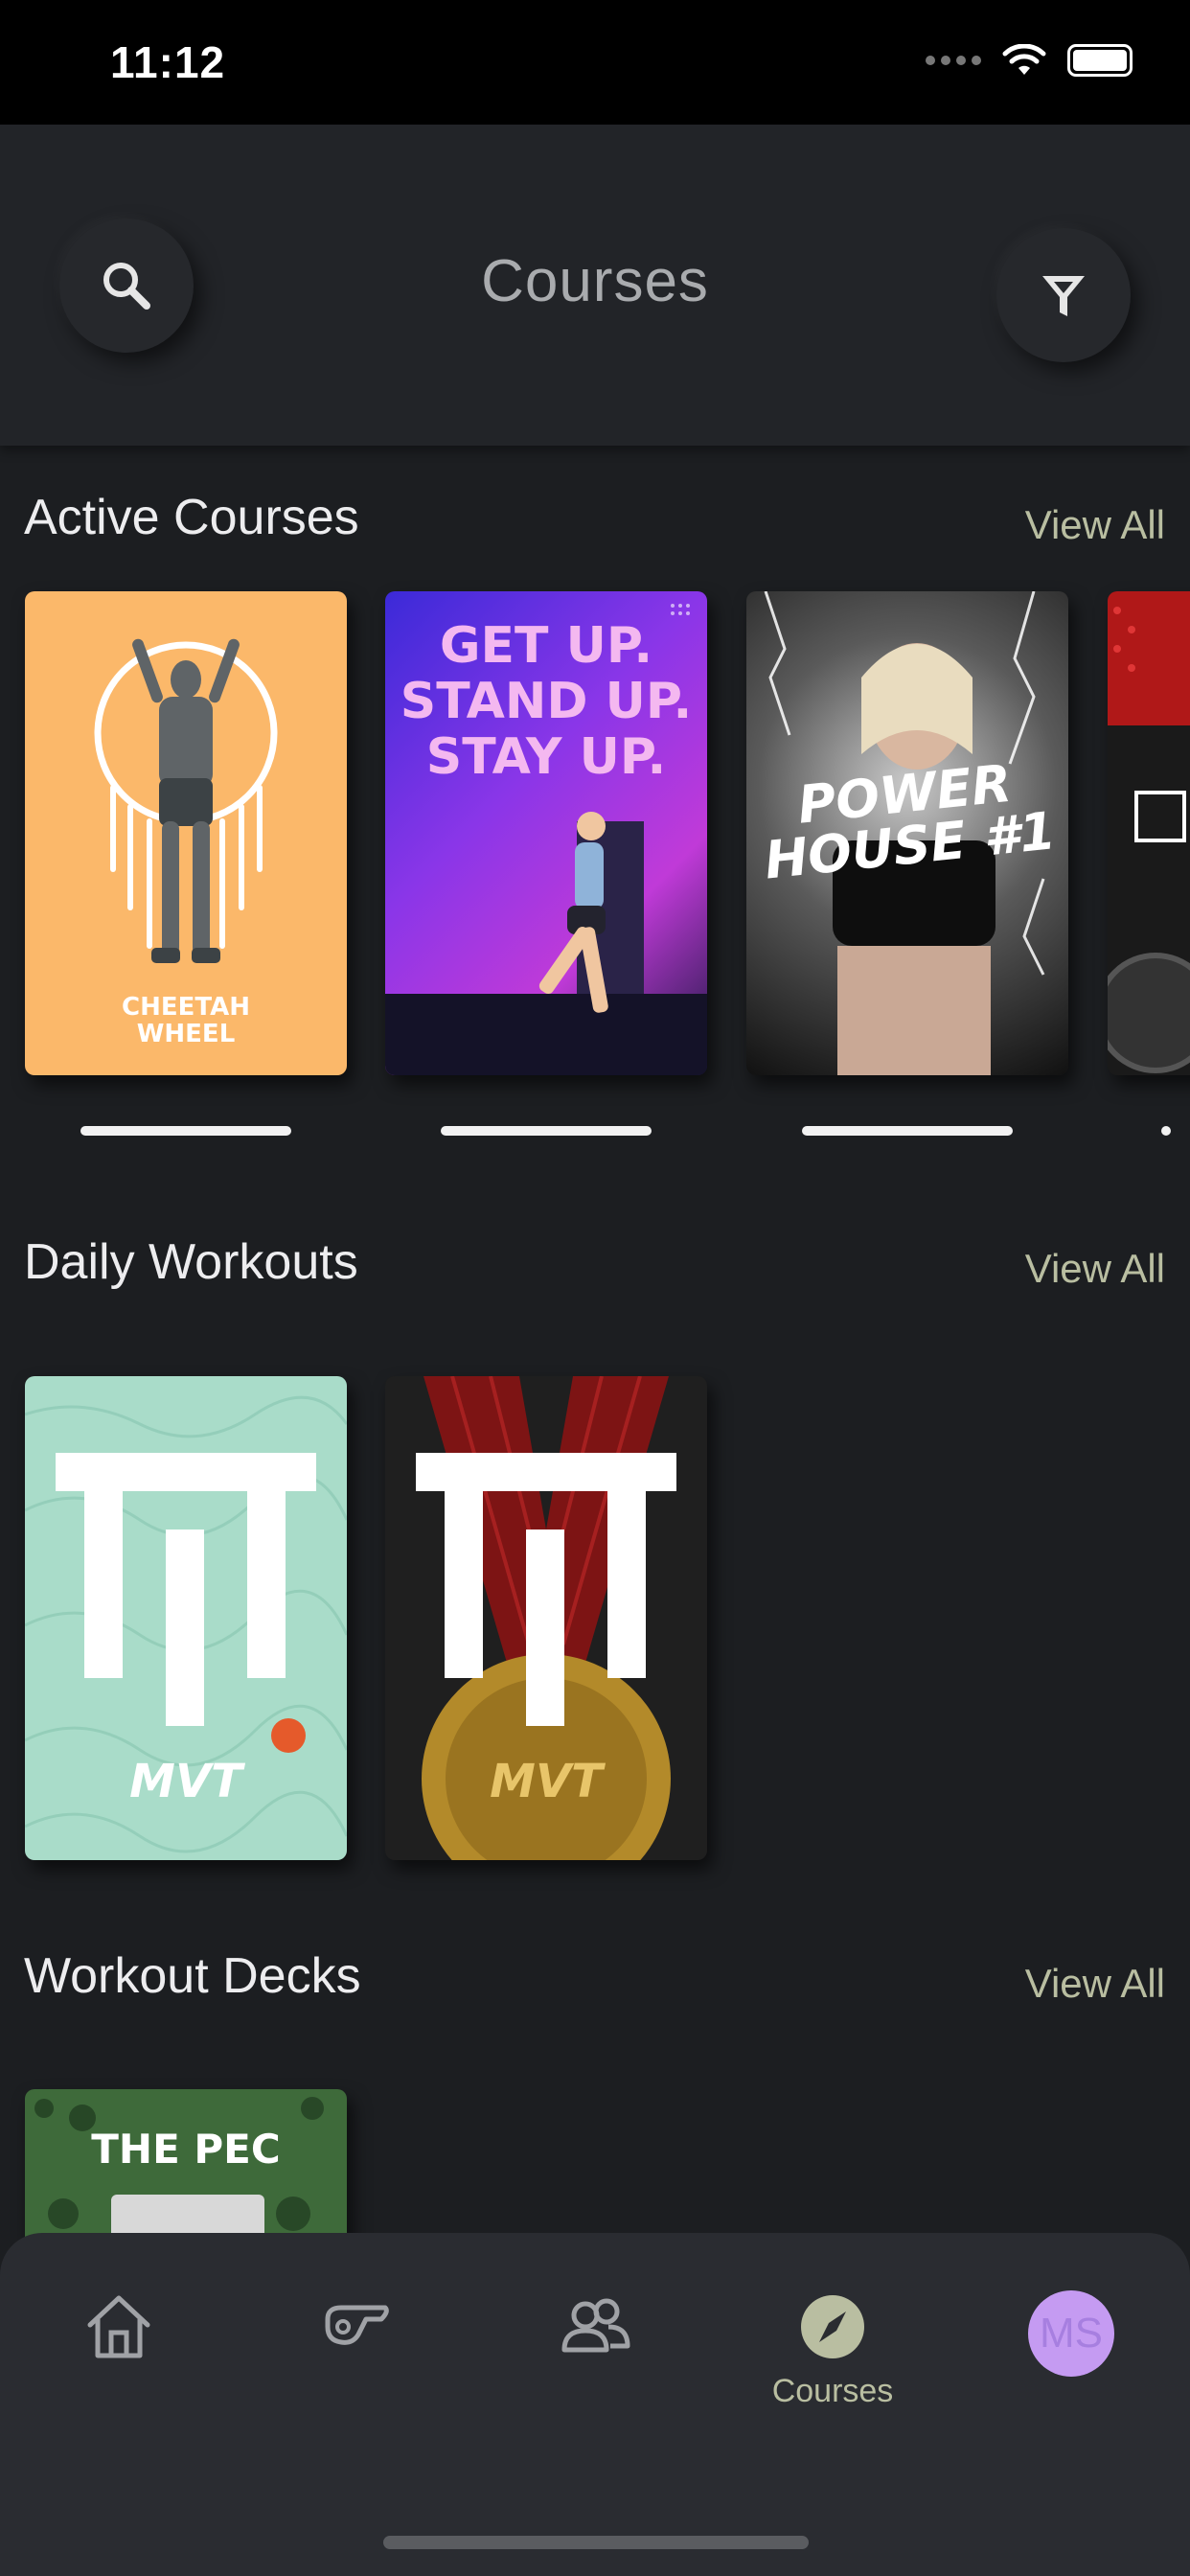 The image size is (1190, 2576). Describe the element at coordinates (1095, 525) in the screenshot. I see `view-all-active-courses: View All` at that location.